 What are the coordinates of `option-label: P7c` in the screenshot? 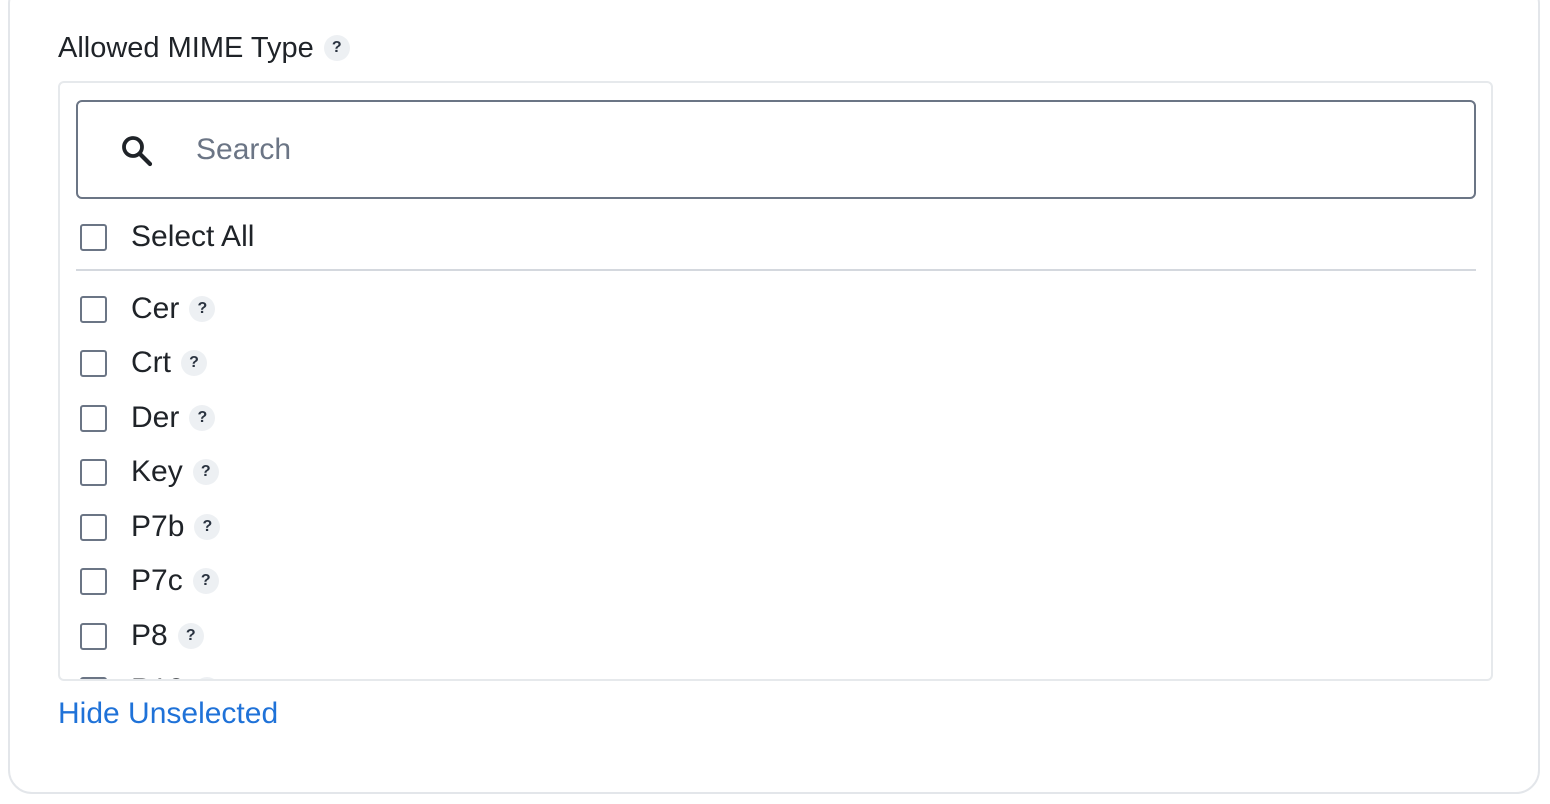 It's located at (157, 580).